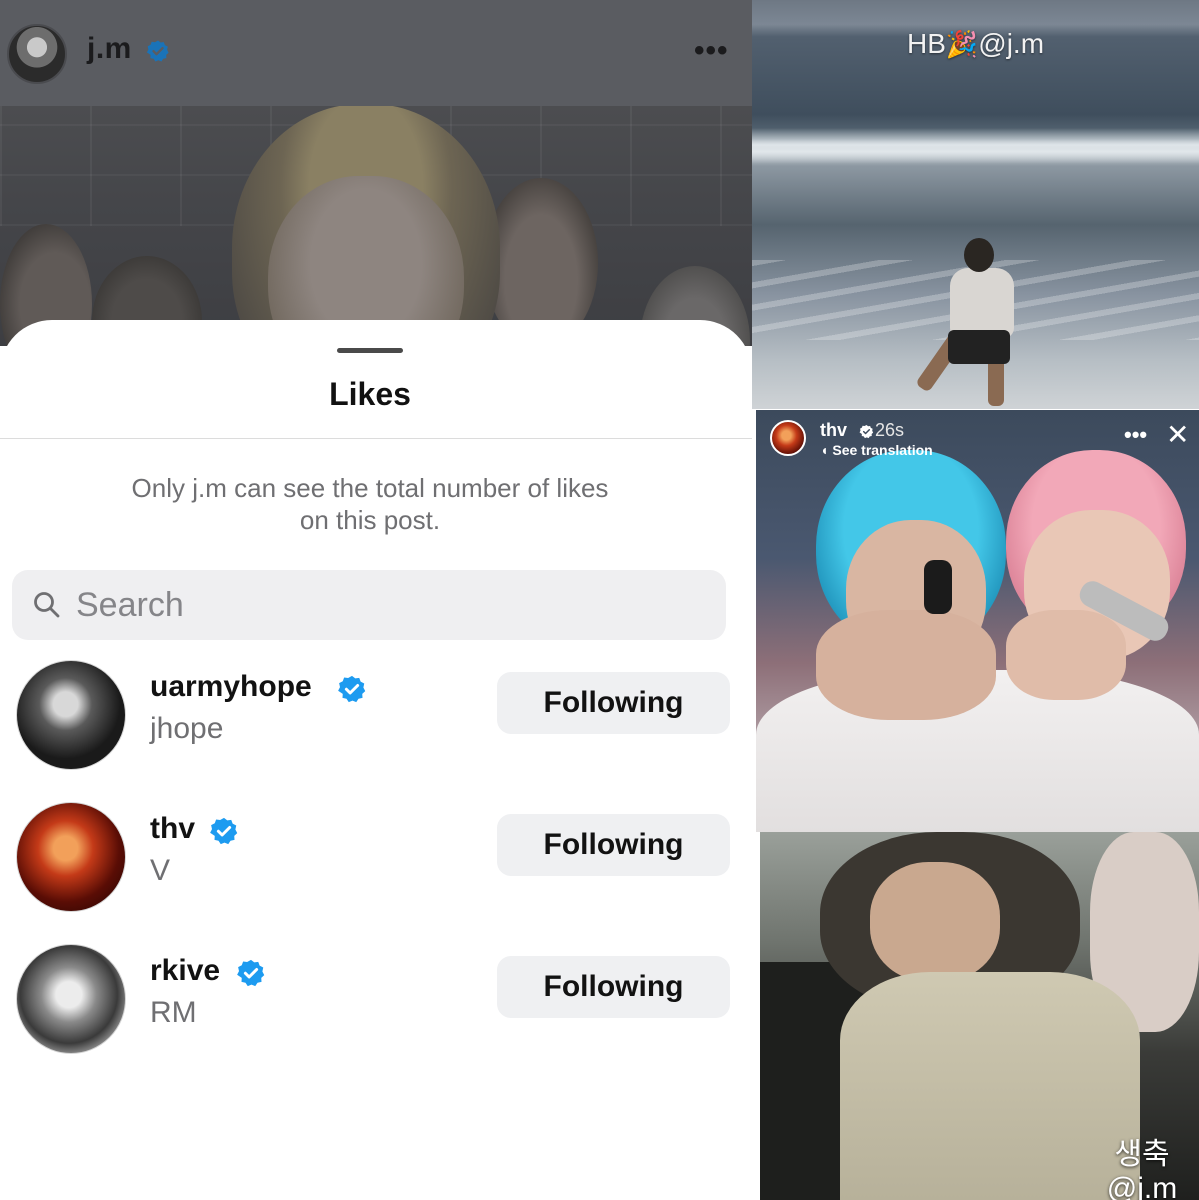 The width and height of the screenshot is (1199, 1200). Describe the element at coordinates (376, 862) in the screenshot. I see `list-item: thv V Following` at that location.